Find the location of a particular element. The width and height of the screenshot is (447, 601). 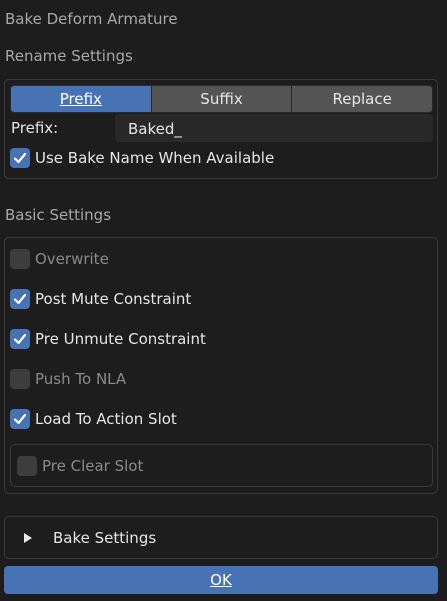

load-to-action-slot-label: Load To Action Slot is located at coordinates (106, 419).